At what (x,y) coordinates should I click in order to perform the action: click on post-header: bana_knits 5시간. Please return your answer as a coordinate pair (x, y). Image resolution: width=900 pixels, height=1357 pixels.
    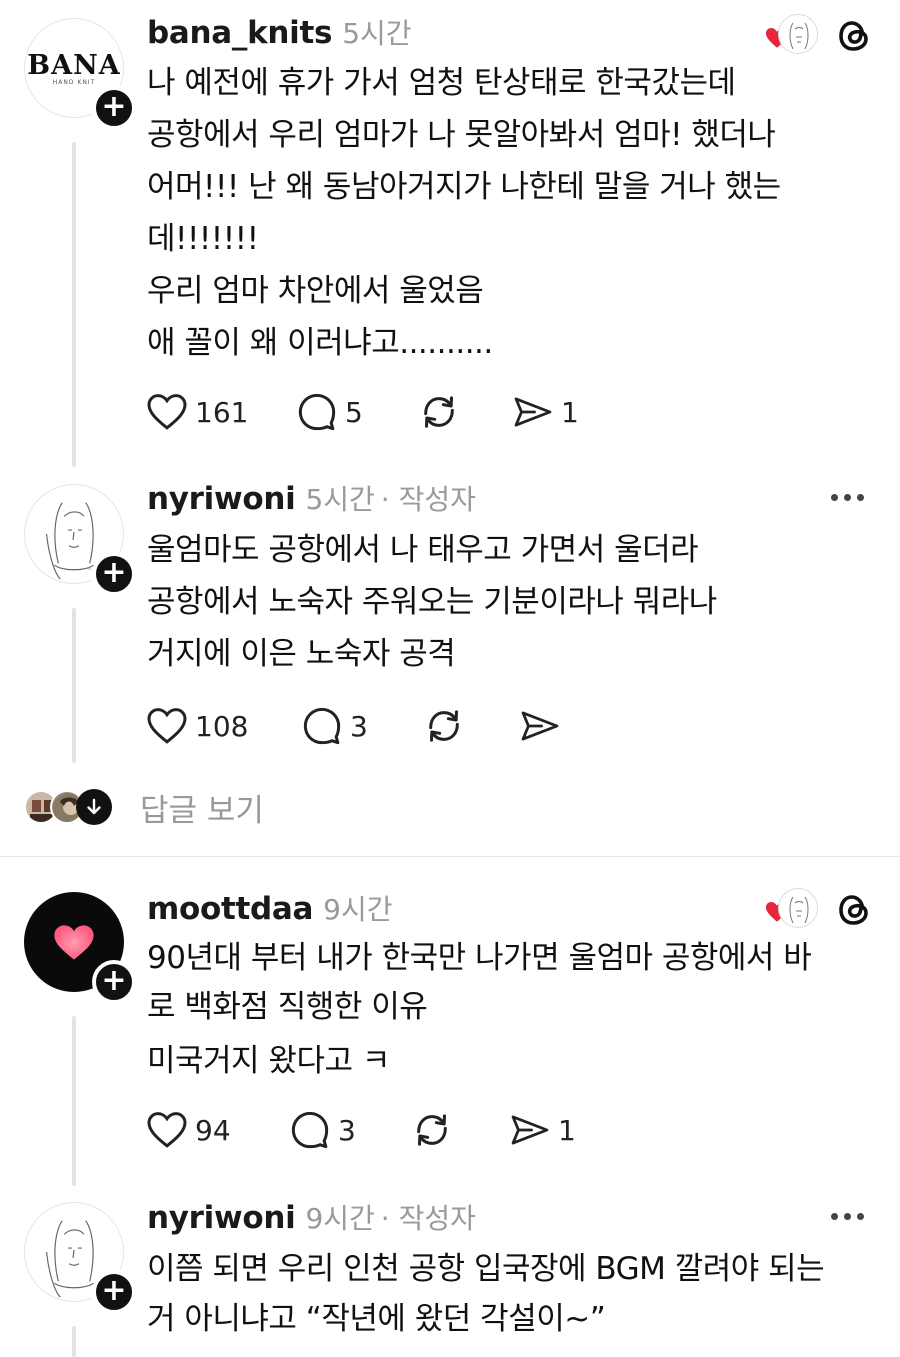
    Looking at the image, I should click on (279, 32).